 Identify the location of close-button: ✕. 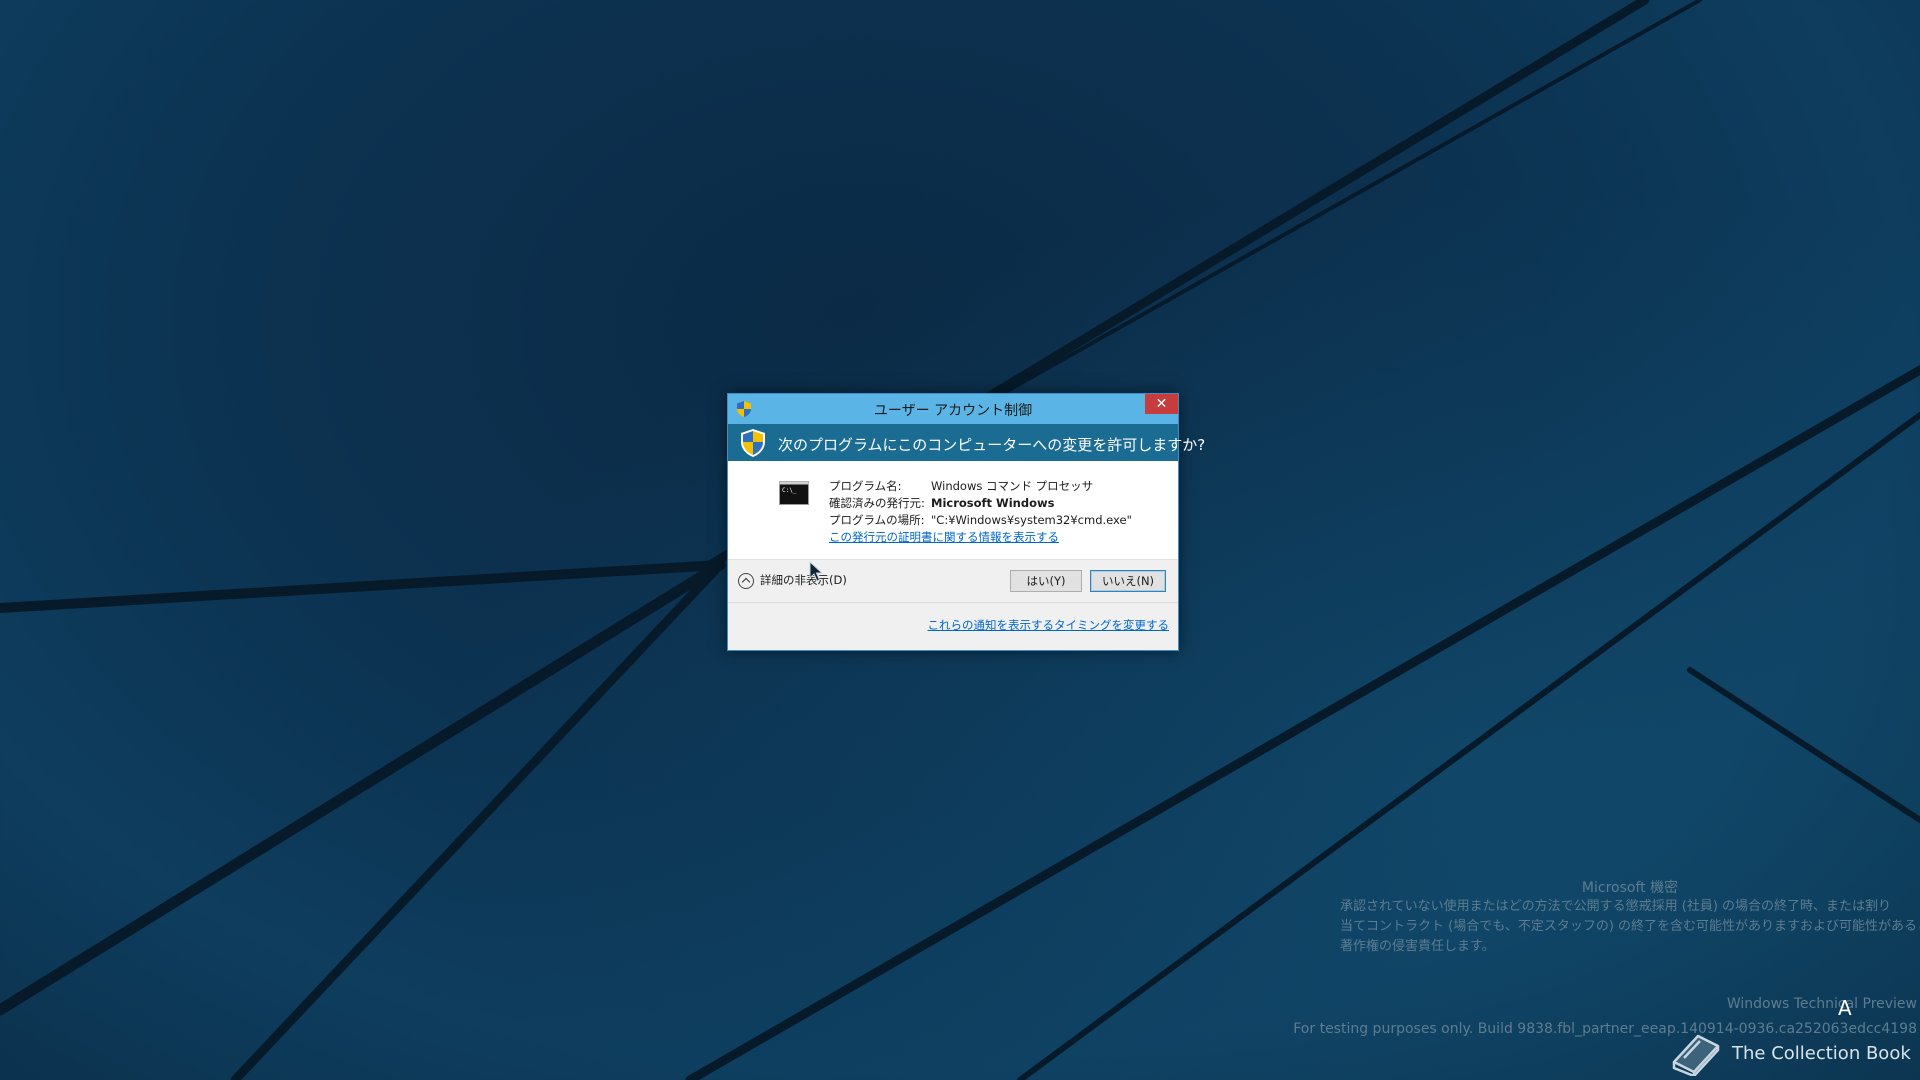
(1161, 404).